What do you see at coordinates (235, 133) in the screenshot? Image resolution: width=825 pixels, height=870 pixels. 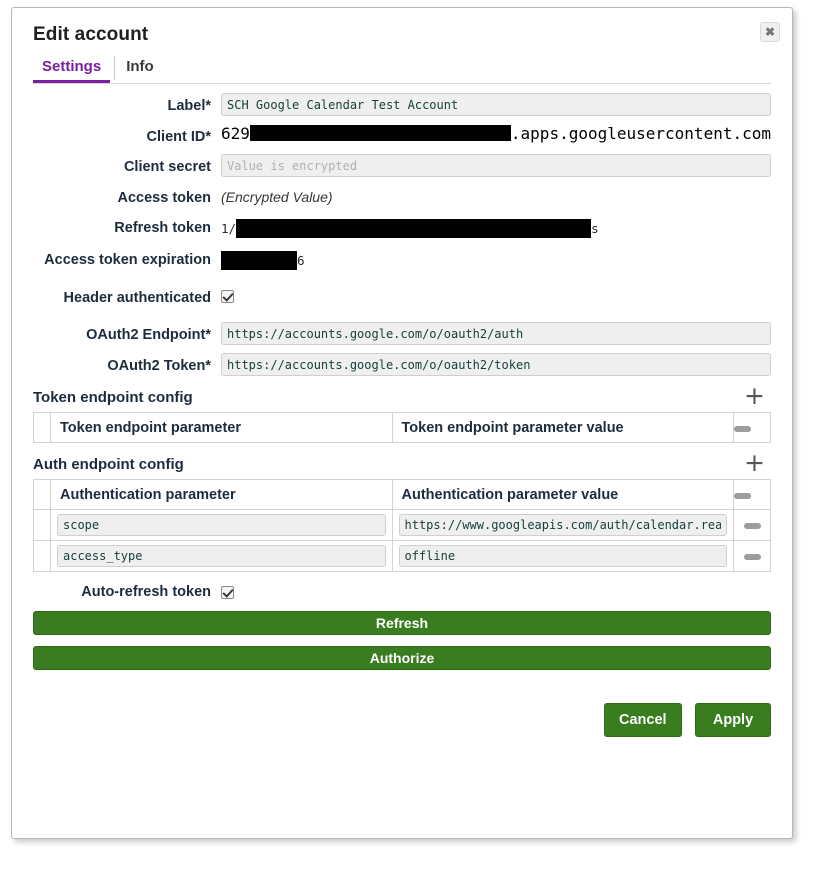 I see `client-id-prefix: 629` at bounding box center [235, 133].